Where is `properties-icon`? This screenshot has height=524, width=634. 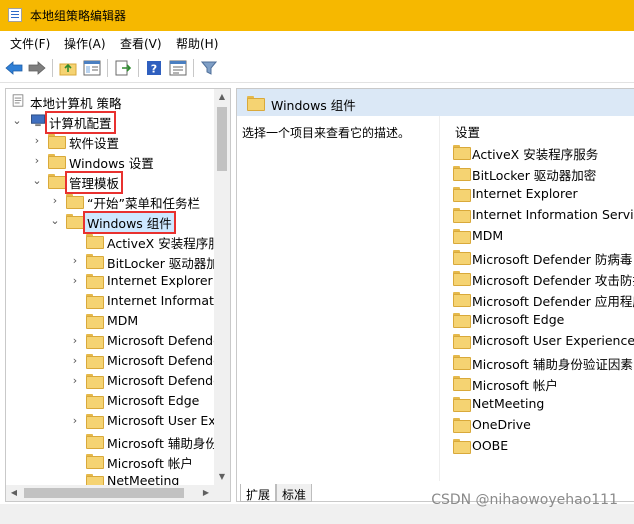 properties-icon is located at coordinates (178, 68).